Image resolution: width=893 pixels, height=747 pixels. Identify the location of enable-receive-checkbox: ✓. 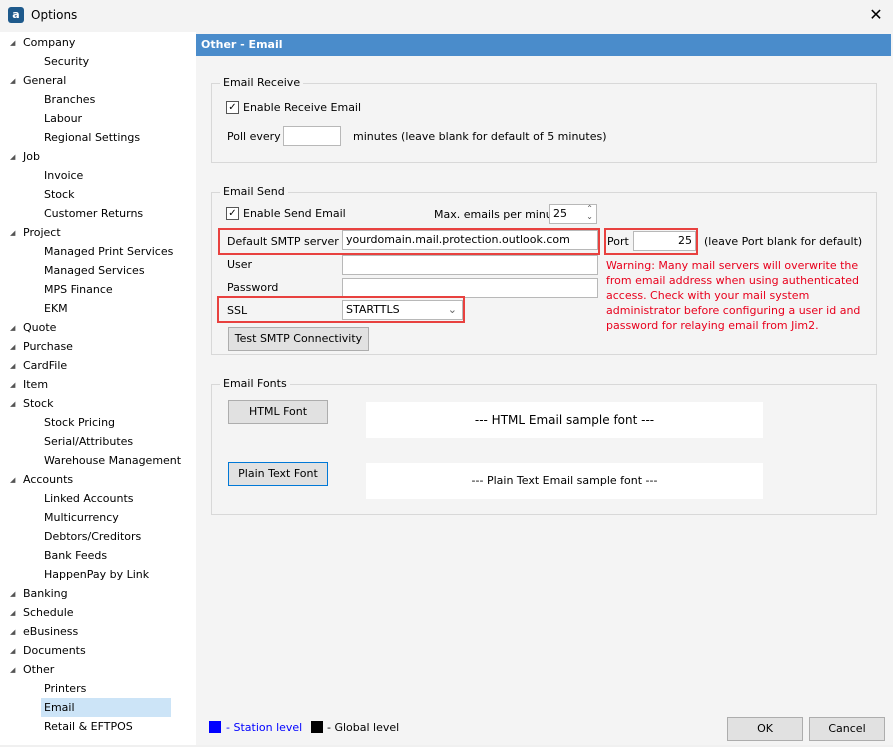
(232, 107).